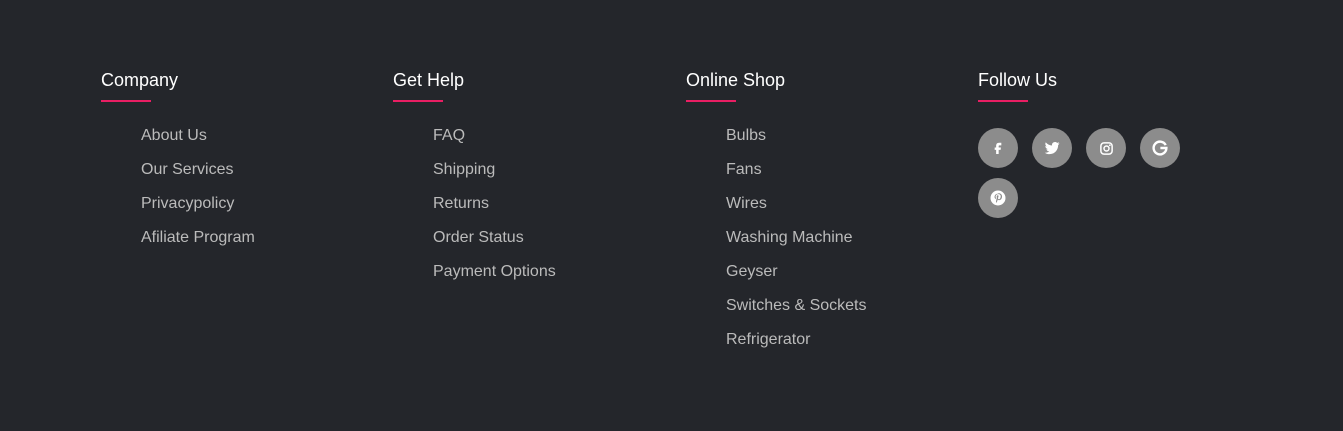  What do you see at coordinates (744, 169) in the screenshot?
I see `fans-link: Fans` at bounding box center [744, 169].